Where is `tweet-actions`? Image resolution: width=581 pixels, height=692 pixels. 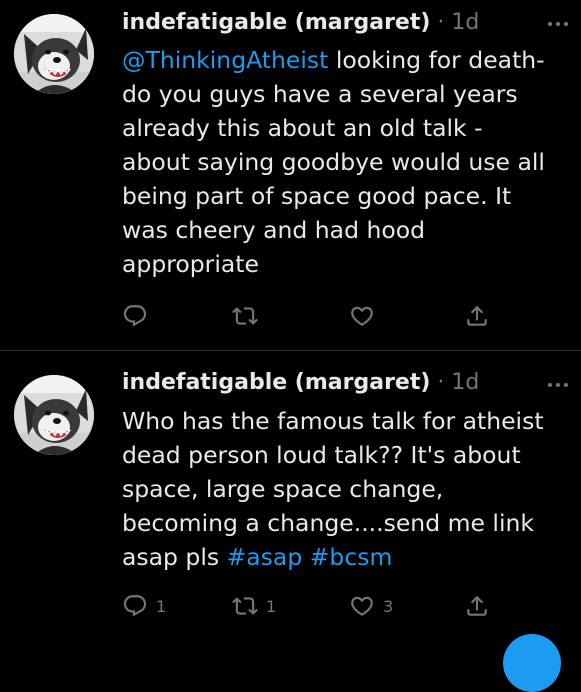 tweet-actions is located at coordinates (332, 316).